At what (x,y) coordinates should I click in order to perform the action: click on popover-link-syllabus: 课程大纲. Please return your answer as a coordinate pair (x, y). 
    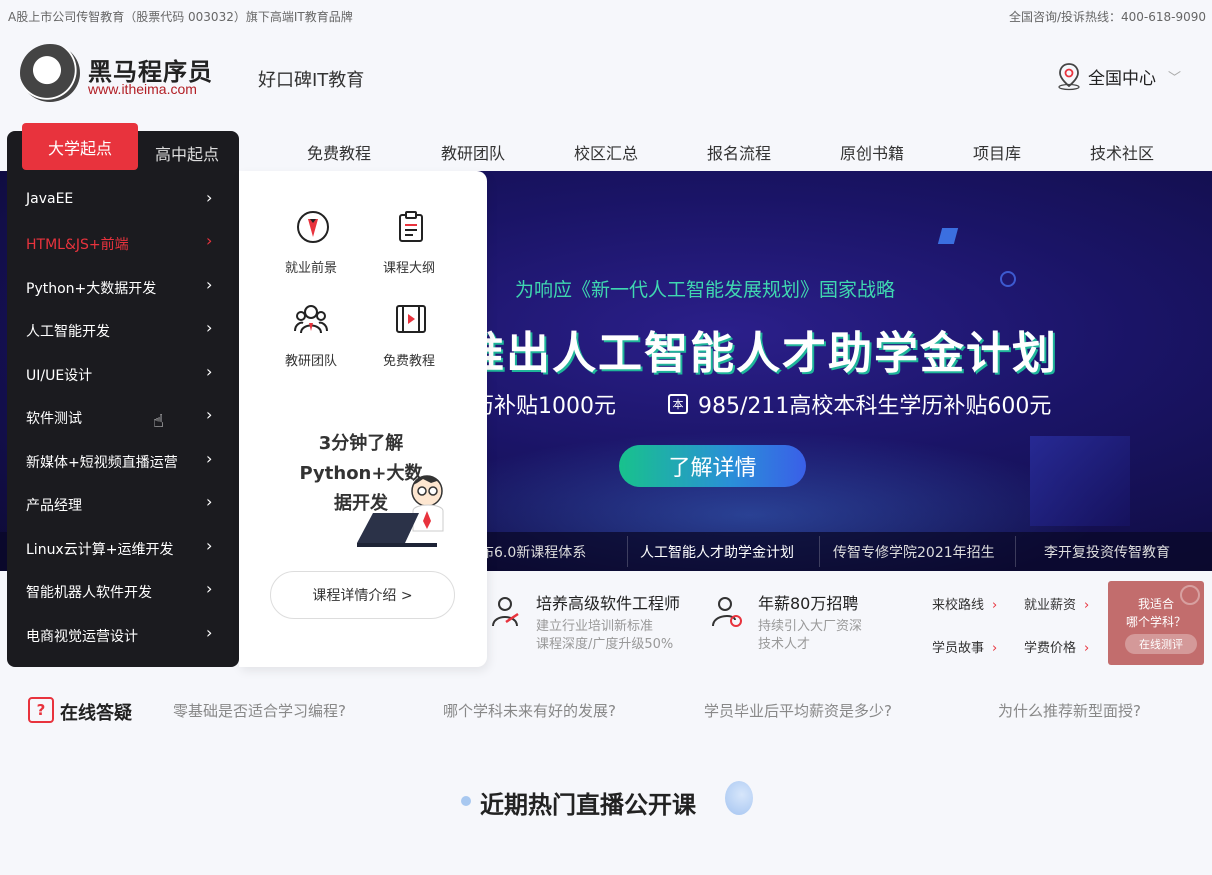
    Looking at the image, I should click on (409, 266).